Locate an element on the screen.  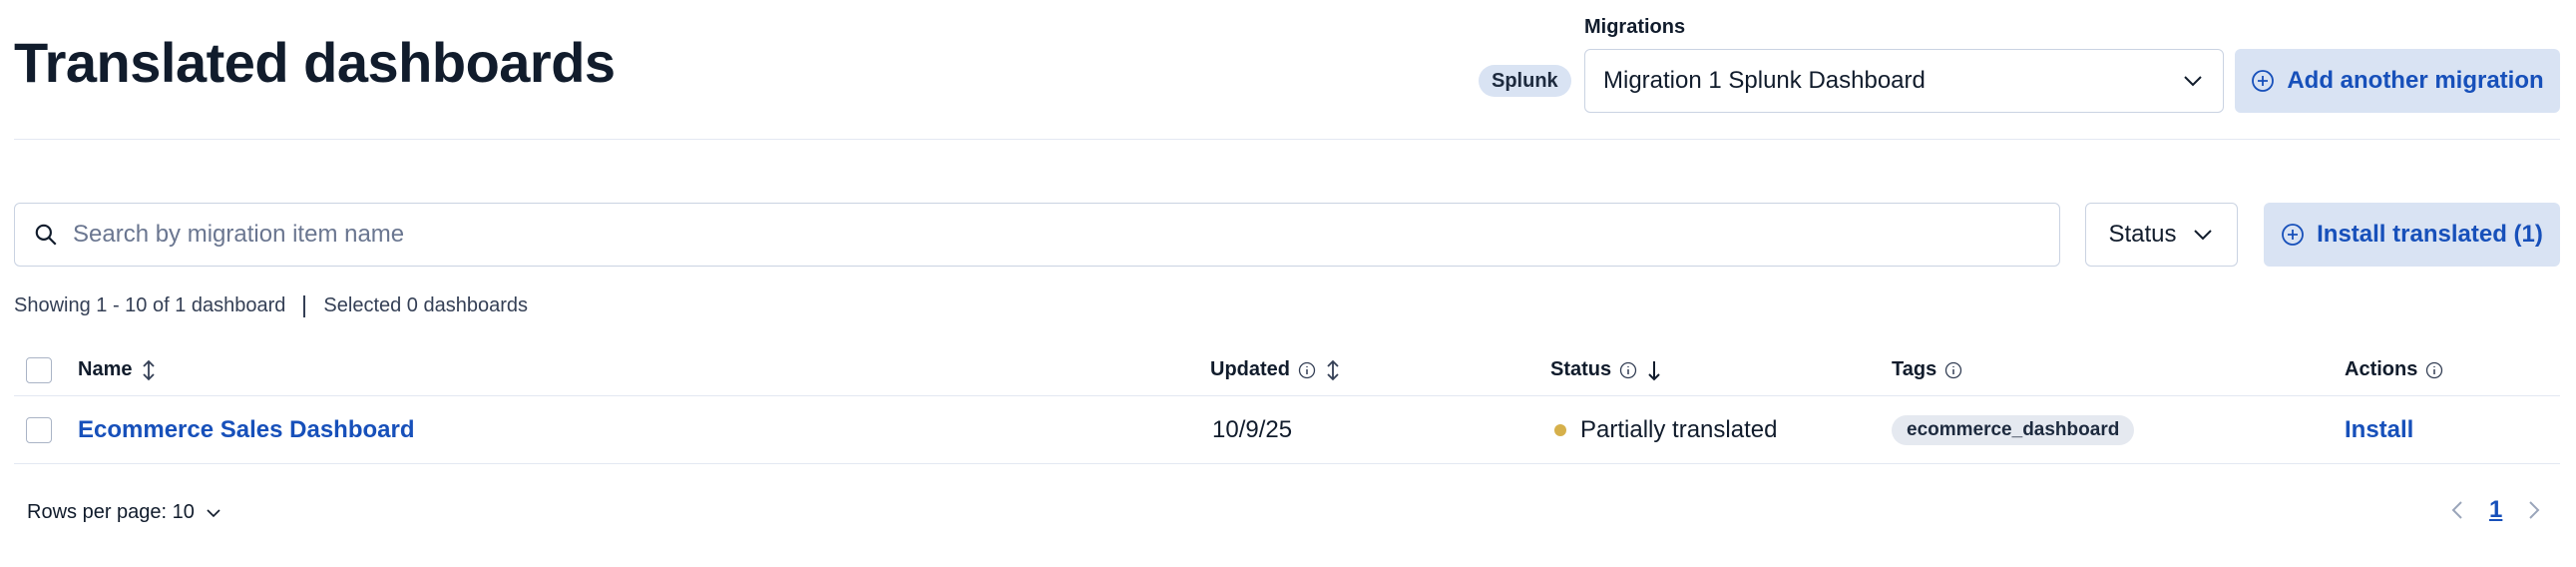
column-header-actions: Actions is located at coordinates (2394, 369).